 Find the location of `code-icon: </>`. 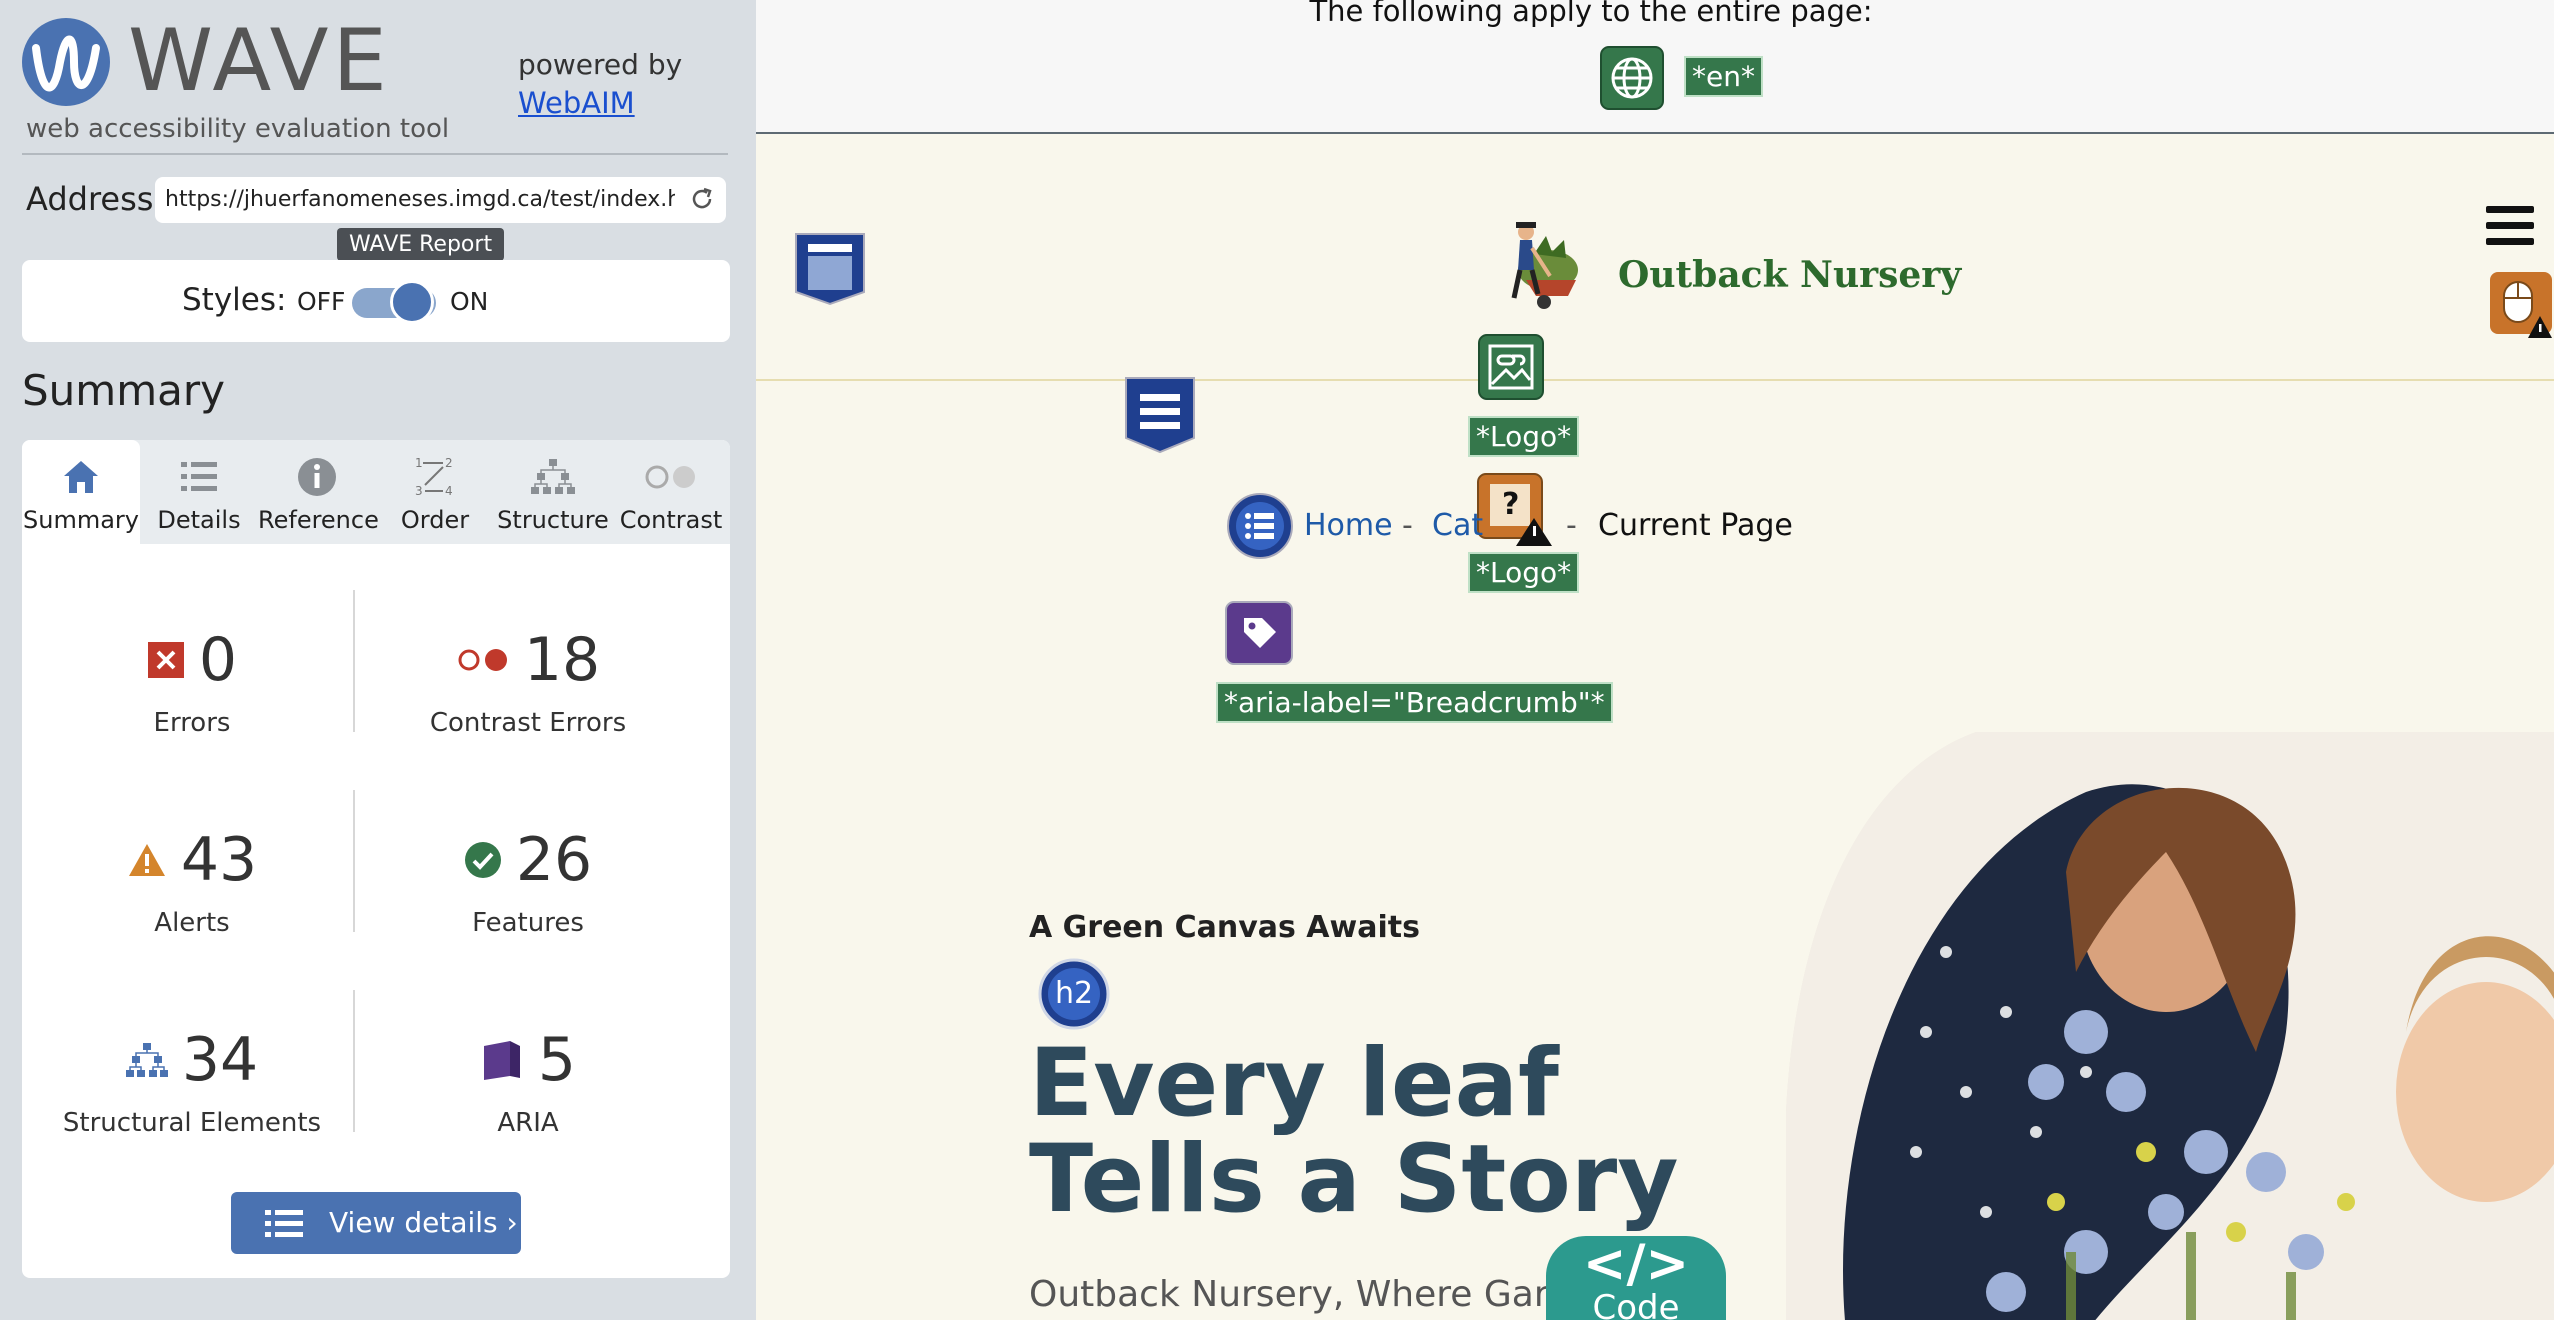

code-icon: </> is located at coordinates (1636, 1264).